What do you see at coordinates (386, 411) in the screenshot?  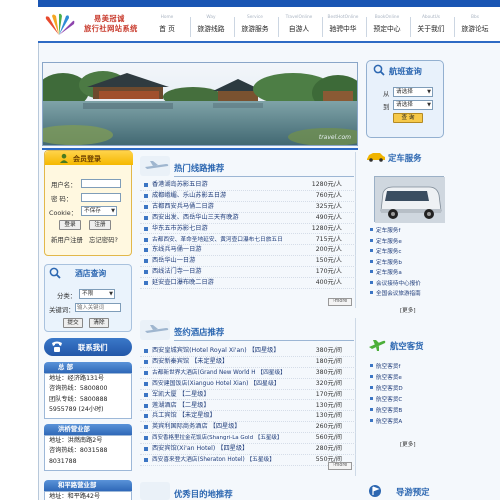 I see `list-item: 航空客货B` at bounding box center [386, 411].